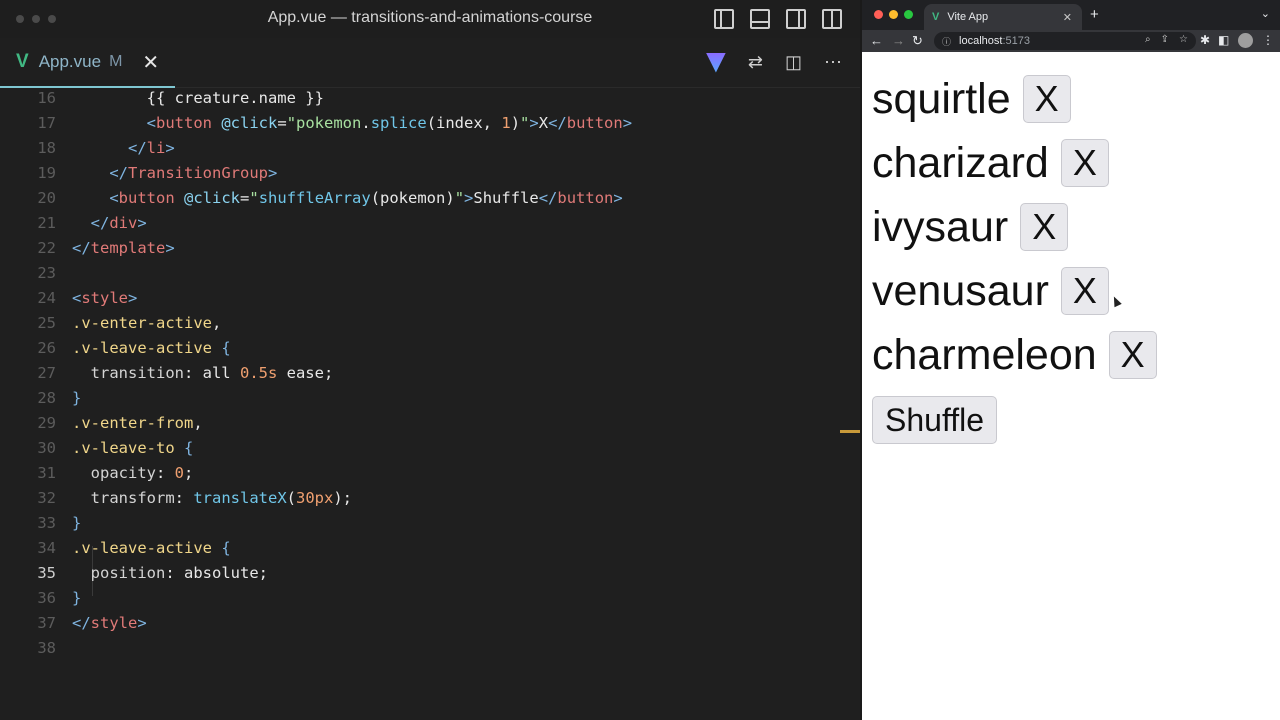  I want to click on source-control-compare-icon: ⇄, so click(755, 62).